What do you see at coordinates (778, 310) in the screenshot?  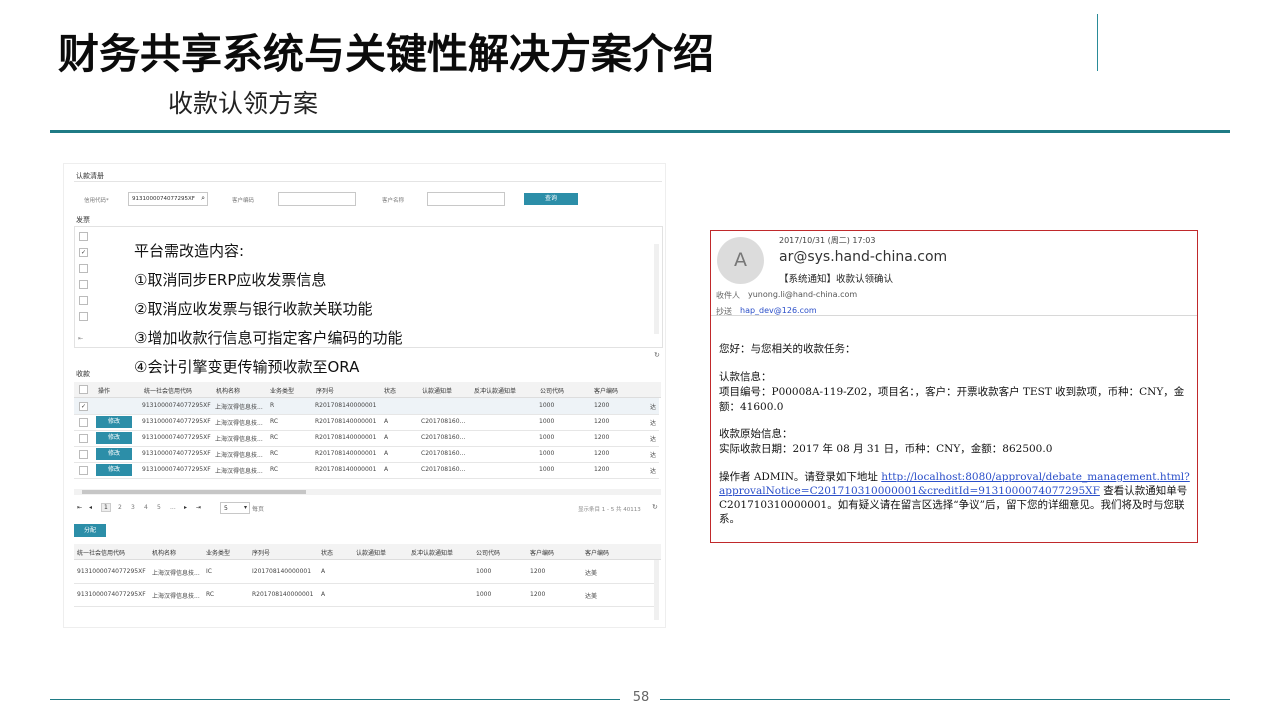 I see `cc-address: hap_dev@126.com` at bounding box center [778, 310].